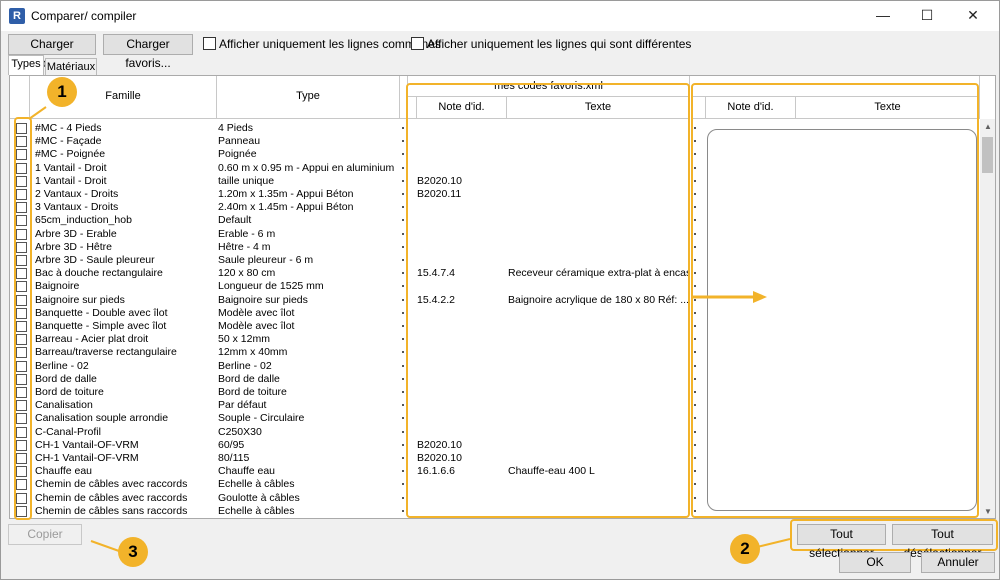 The image size is (1000, 580). Describe the element at coordinates (745, 549) in the screenshot. I see `callout-badge-2: 2` at that location.